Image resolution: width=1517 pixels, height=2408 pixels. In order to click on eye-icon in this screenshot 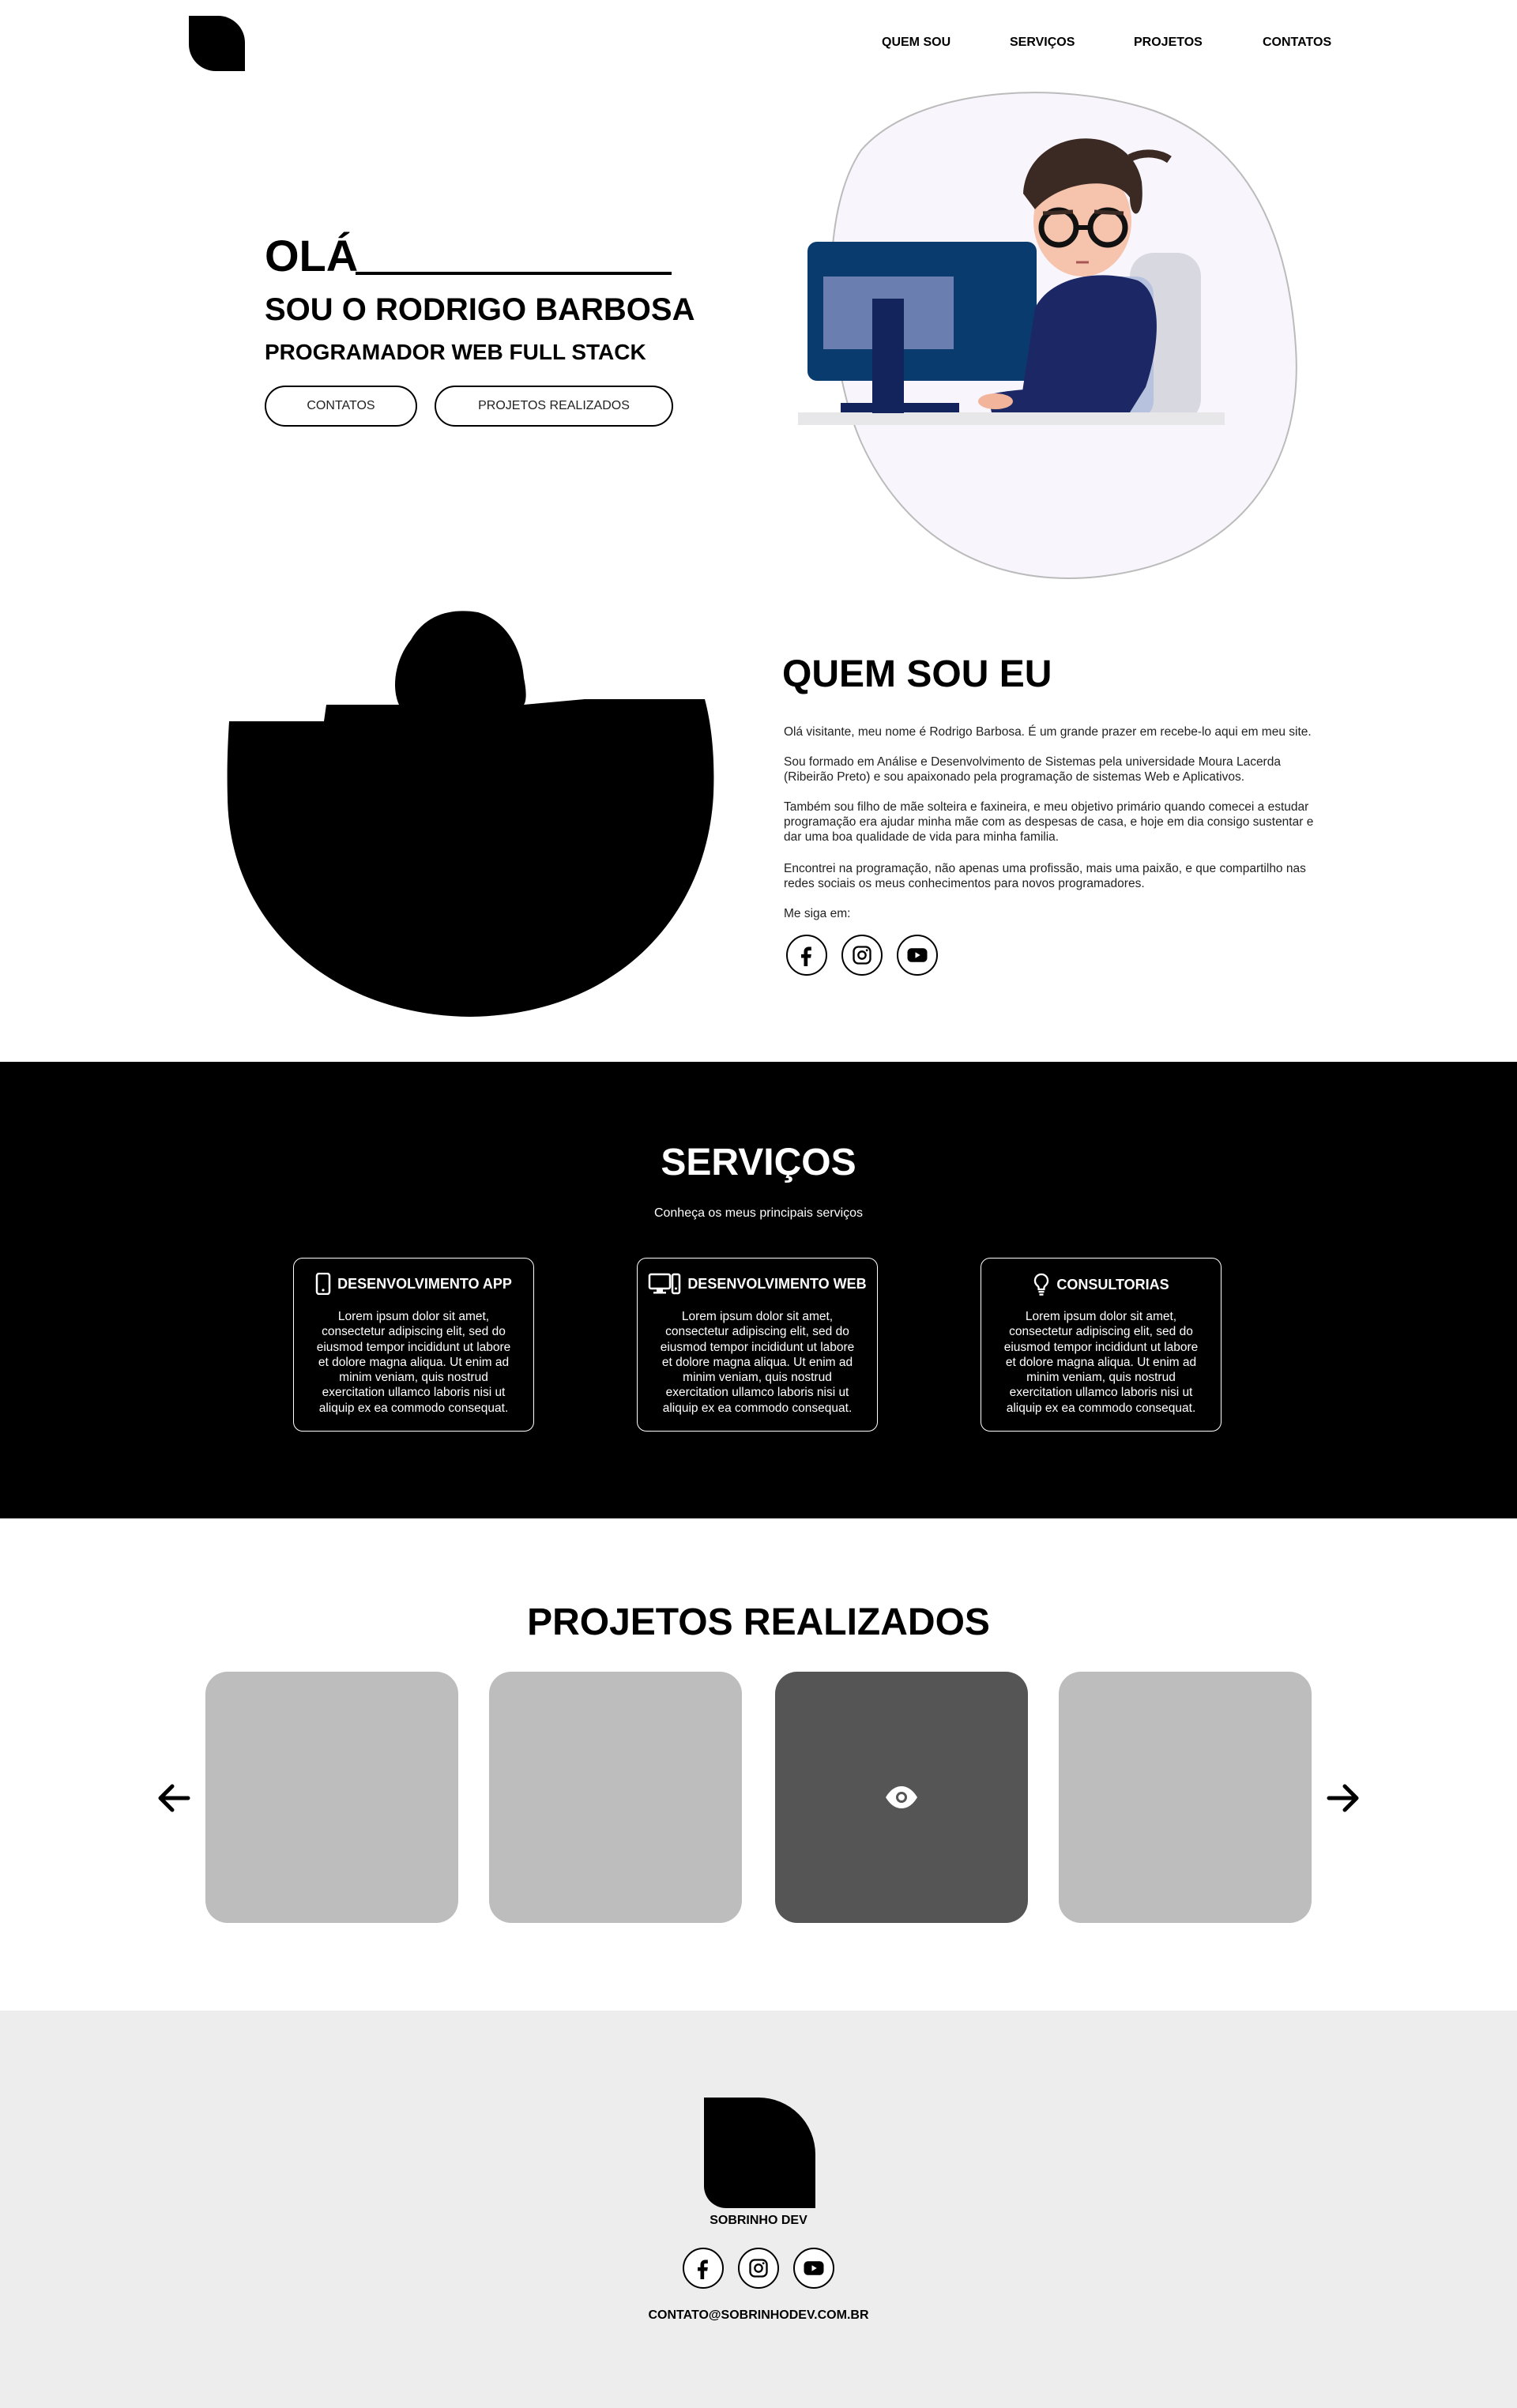, I will do `click(901, 1797)`.